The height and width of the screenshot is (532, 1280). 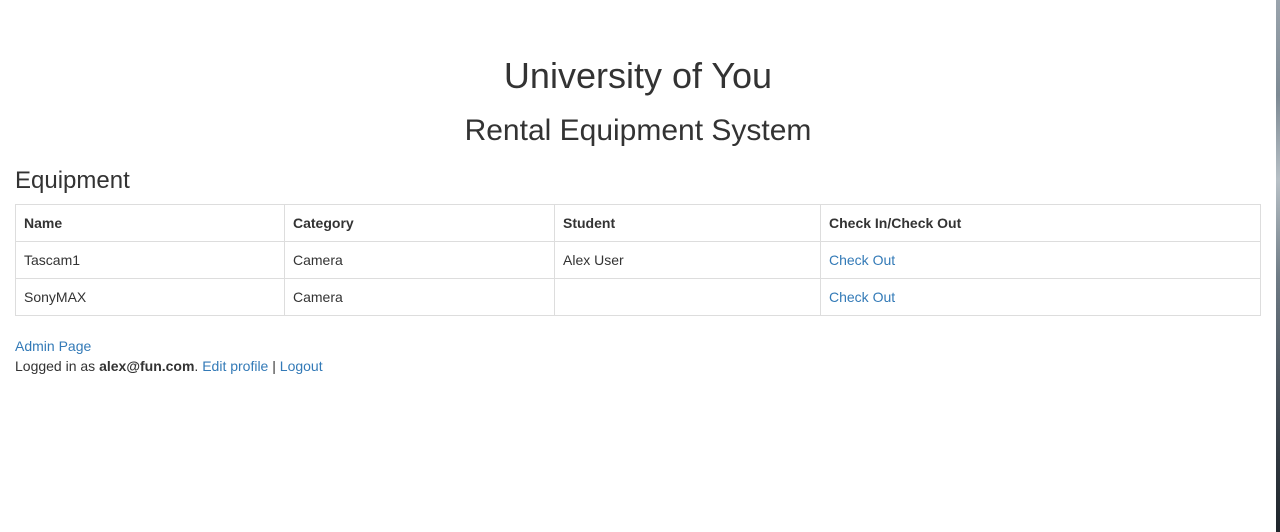 What do you see at coordinates (1278, 266) in the screenshot?
I see `desktop-background-edge` at bounding box center [1278, 266].